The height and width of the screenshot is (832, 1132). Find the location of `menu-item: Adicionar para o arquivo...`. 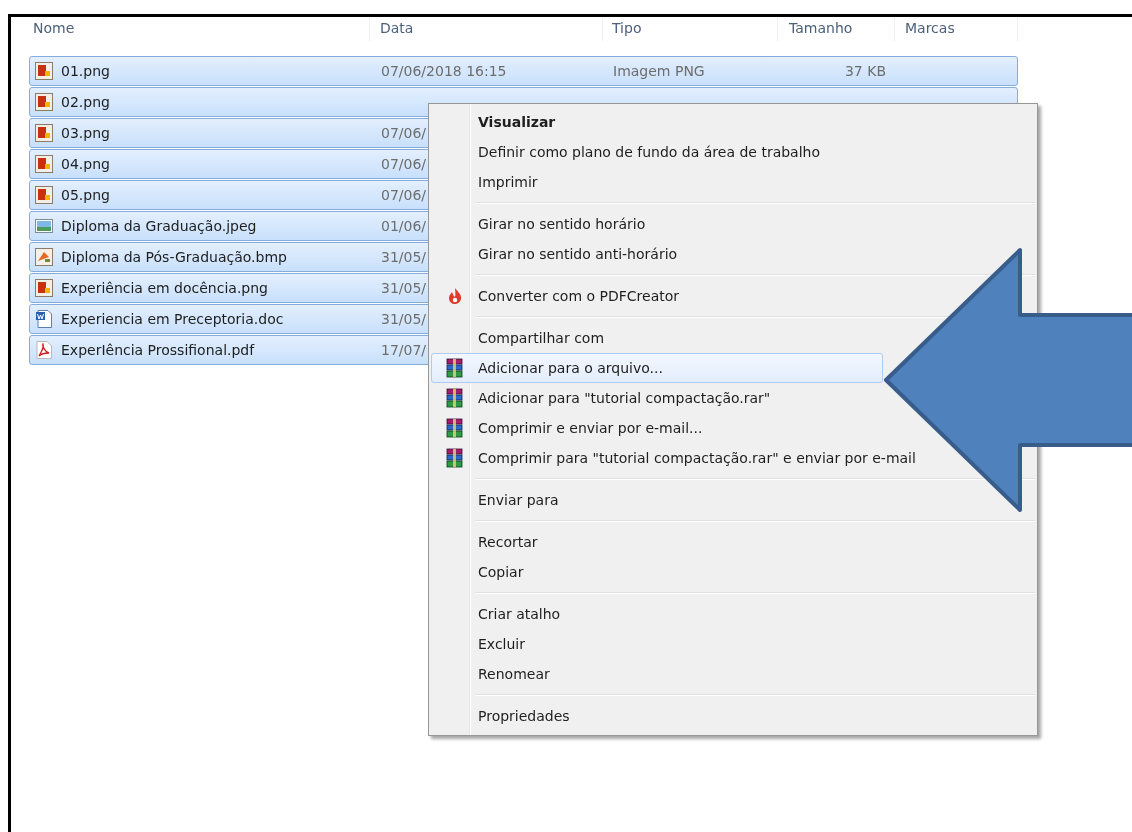

menu-item: Adicionar para o arquivo... is located at coordinates (657, 368).